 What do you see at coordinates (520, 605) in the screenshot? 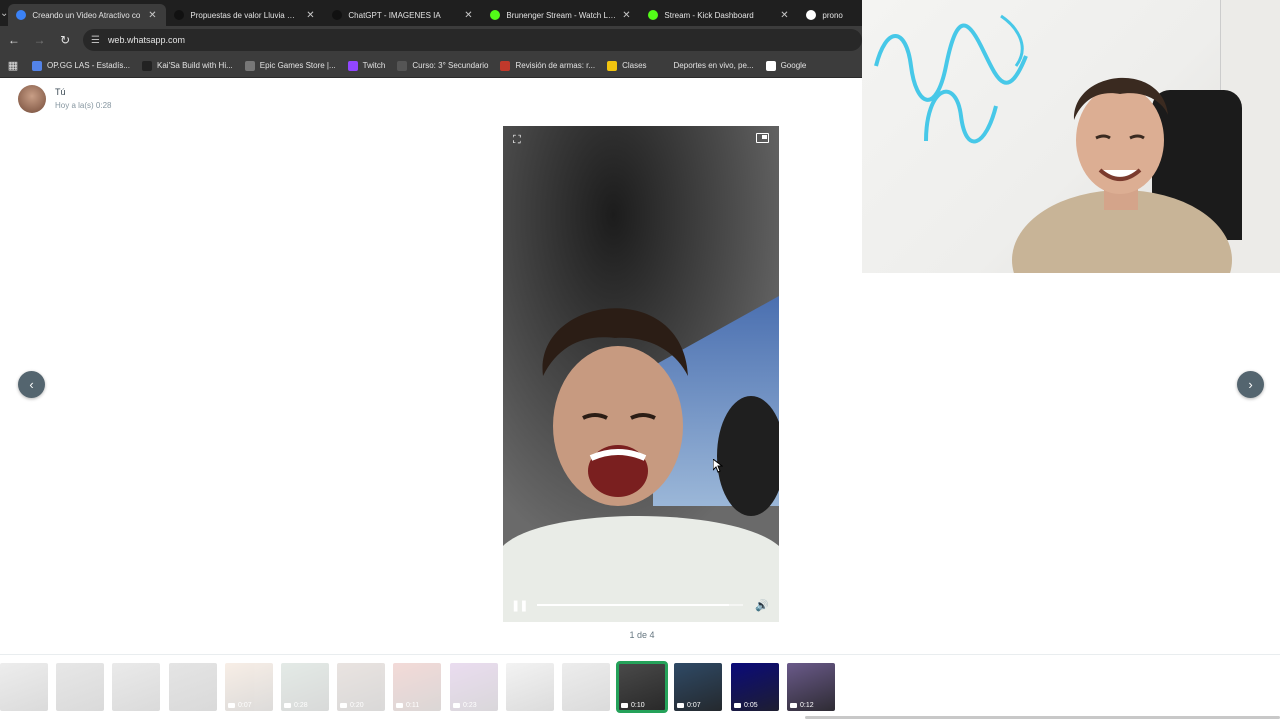
I see `pause-icon: ❚❚` at bounding box center [520, 605].